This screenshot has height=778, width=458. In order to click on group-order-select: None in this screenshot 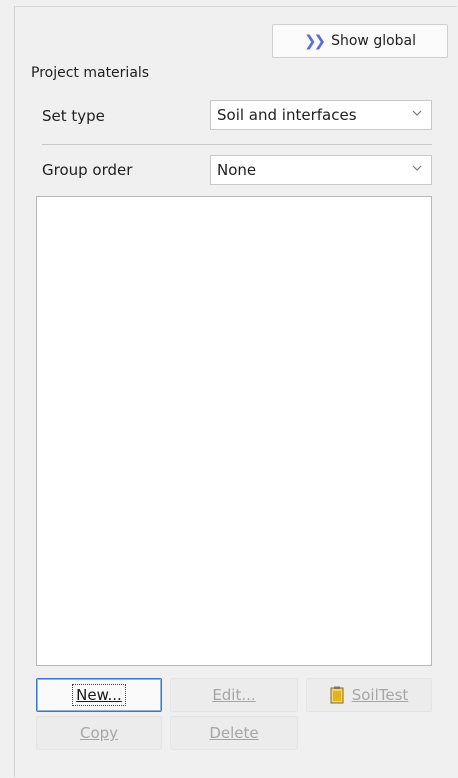, I will do `click(321, 170)`.